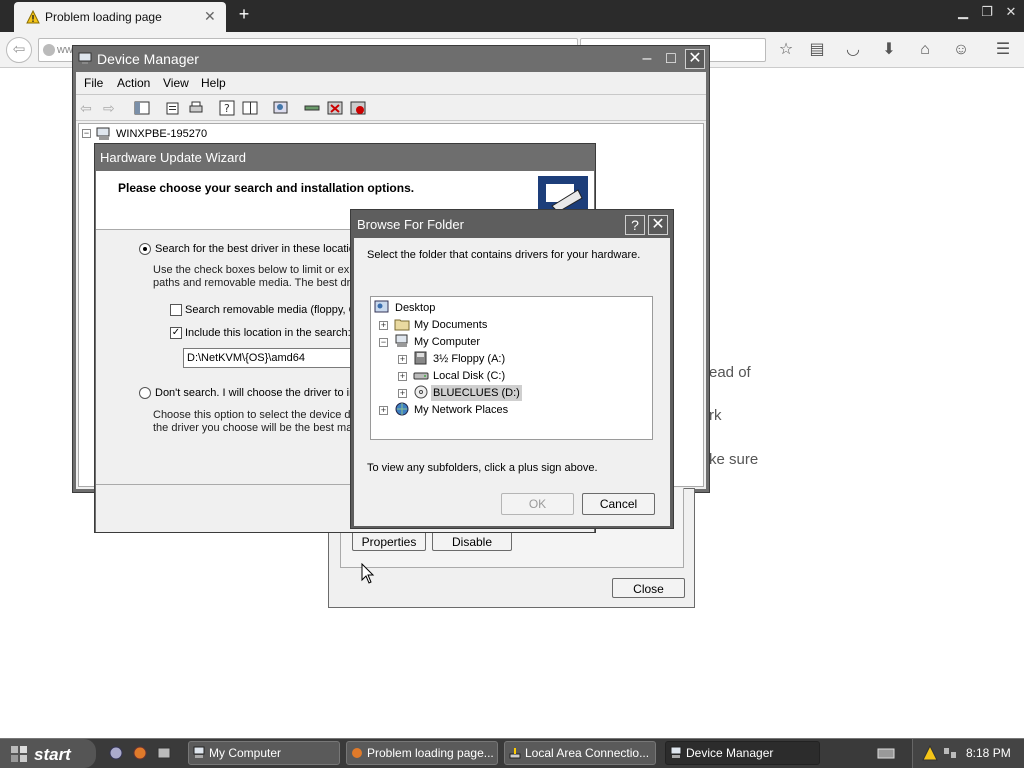  I want to click on menu-action: Action, so click(133, 83).